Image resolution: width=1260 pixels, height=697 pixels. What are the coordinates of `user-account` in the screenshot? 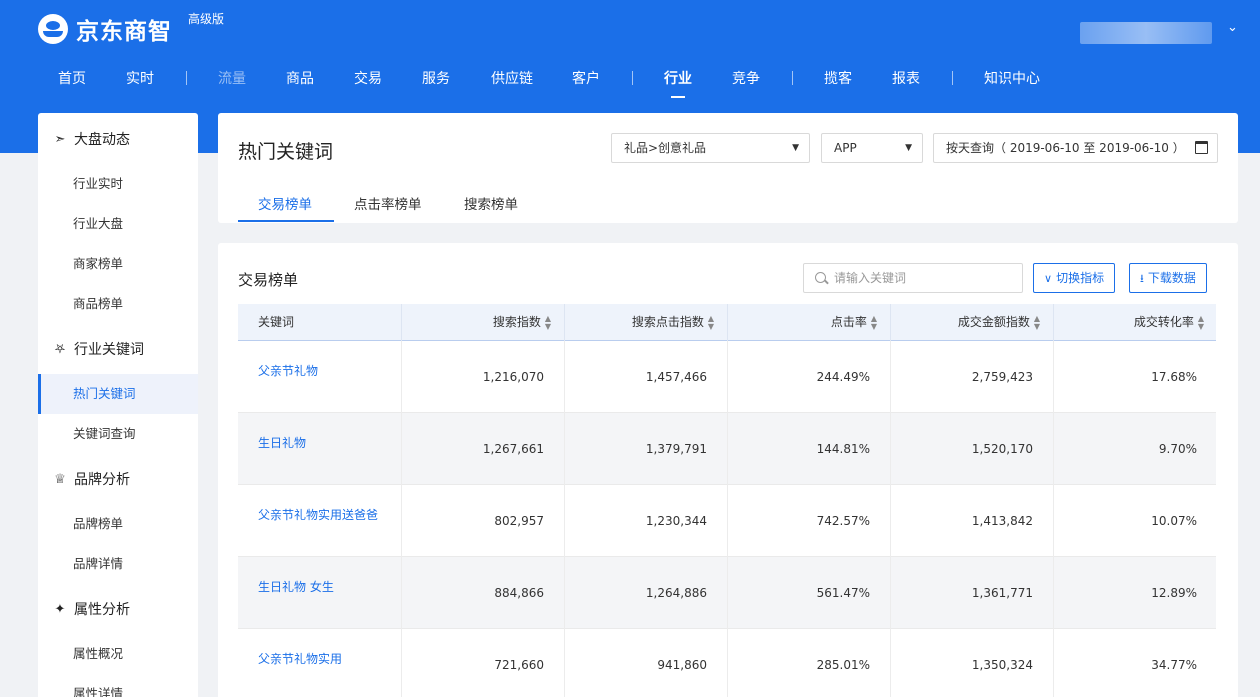 It's located at (1146, 33).